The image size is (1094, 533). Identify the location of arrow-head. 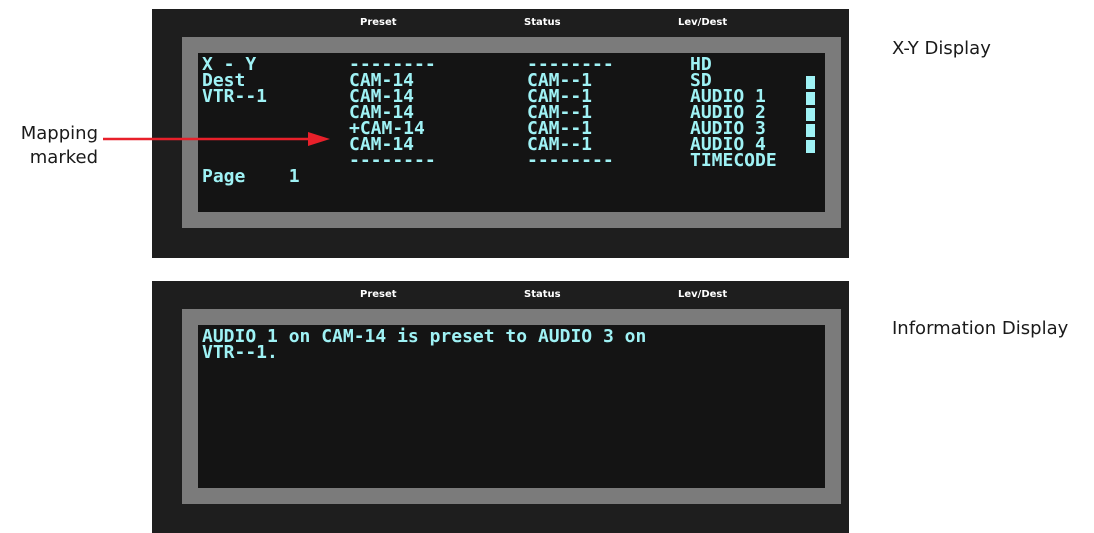
(319, 139).